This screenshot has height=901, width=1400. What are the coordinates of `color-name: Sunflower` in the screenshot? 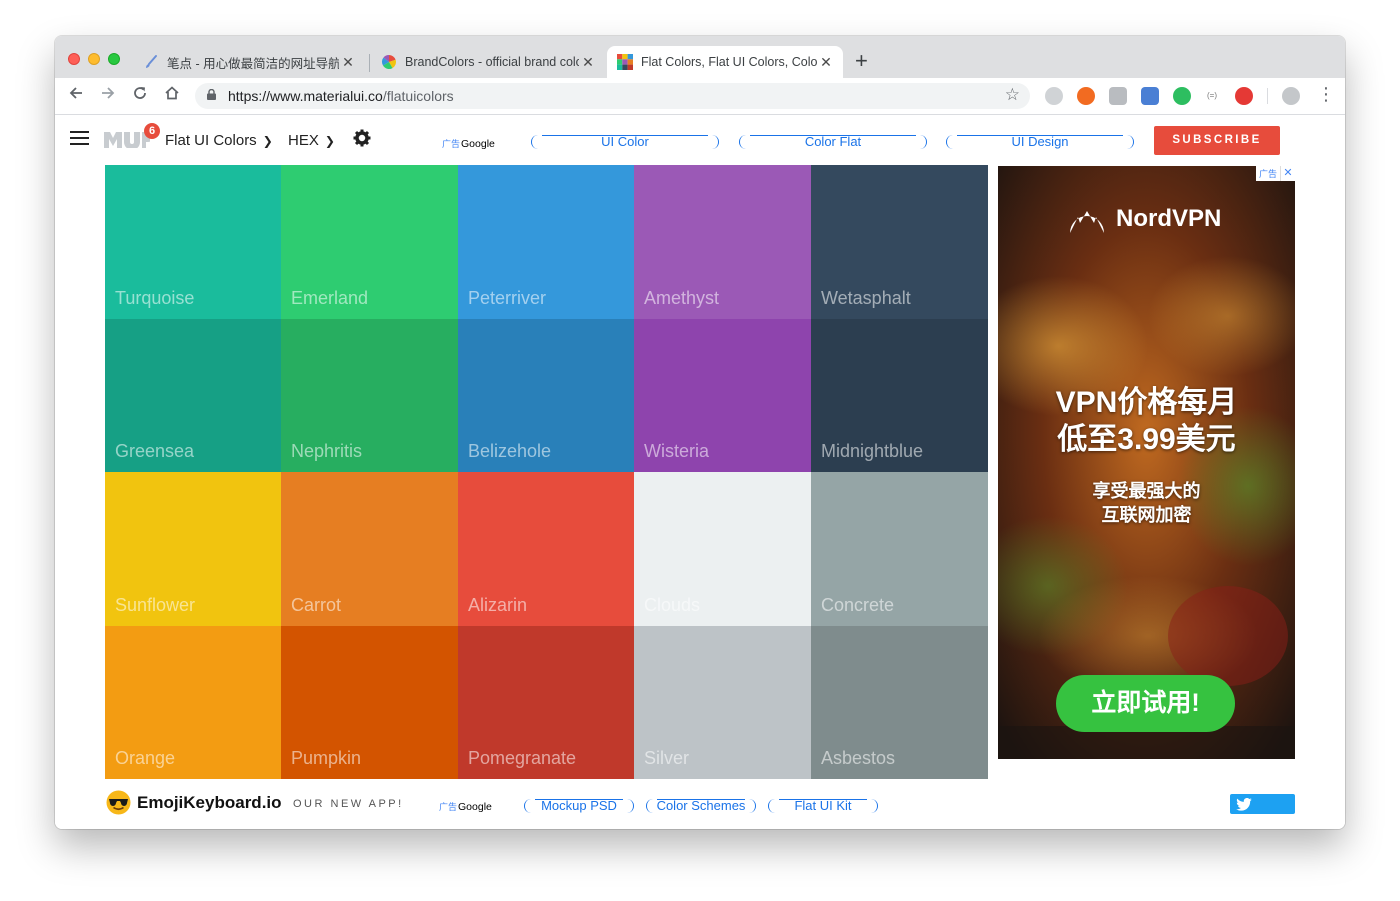 It's located at (155, 604).